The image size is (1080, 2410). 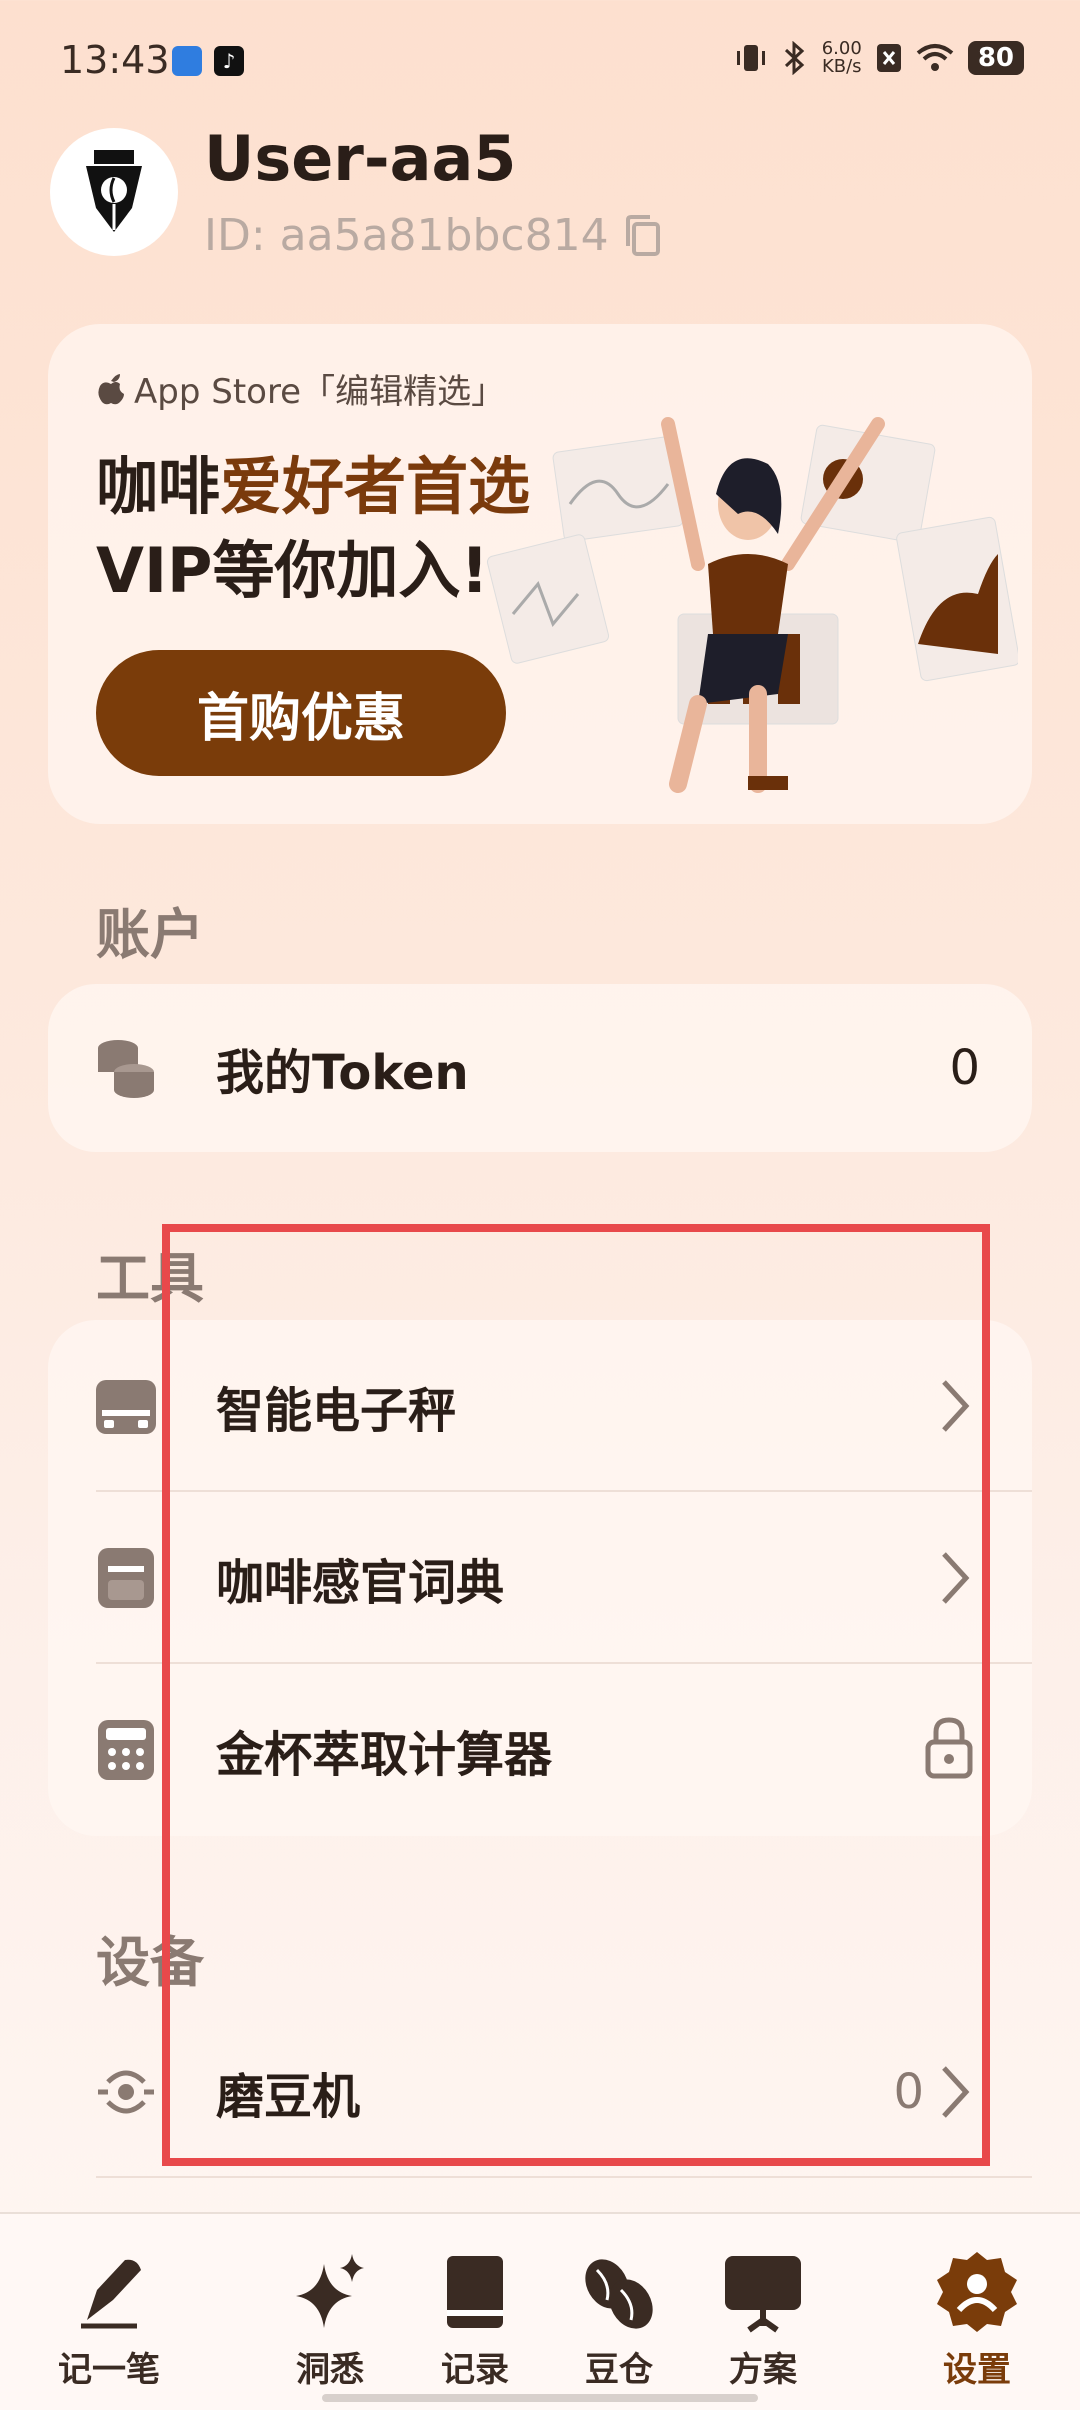 I want to click on avatar, so click(x=114, y=192).